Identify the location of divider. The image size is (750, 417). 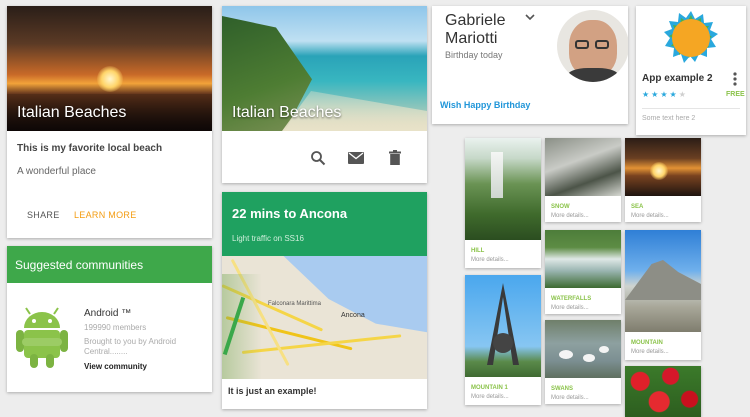
(691, 108).